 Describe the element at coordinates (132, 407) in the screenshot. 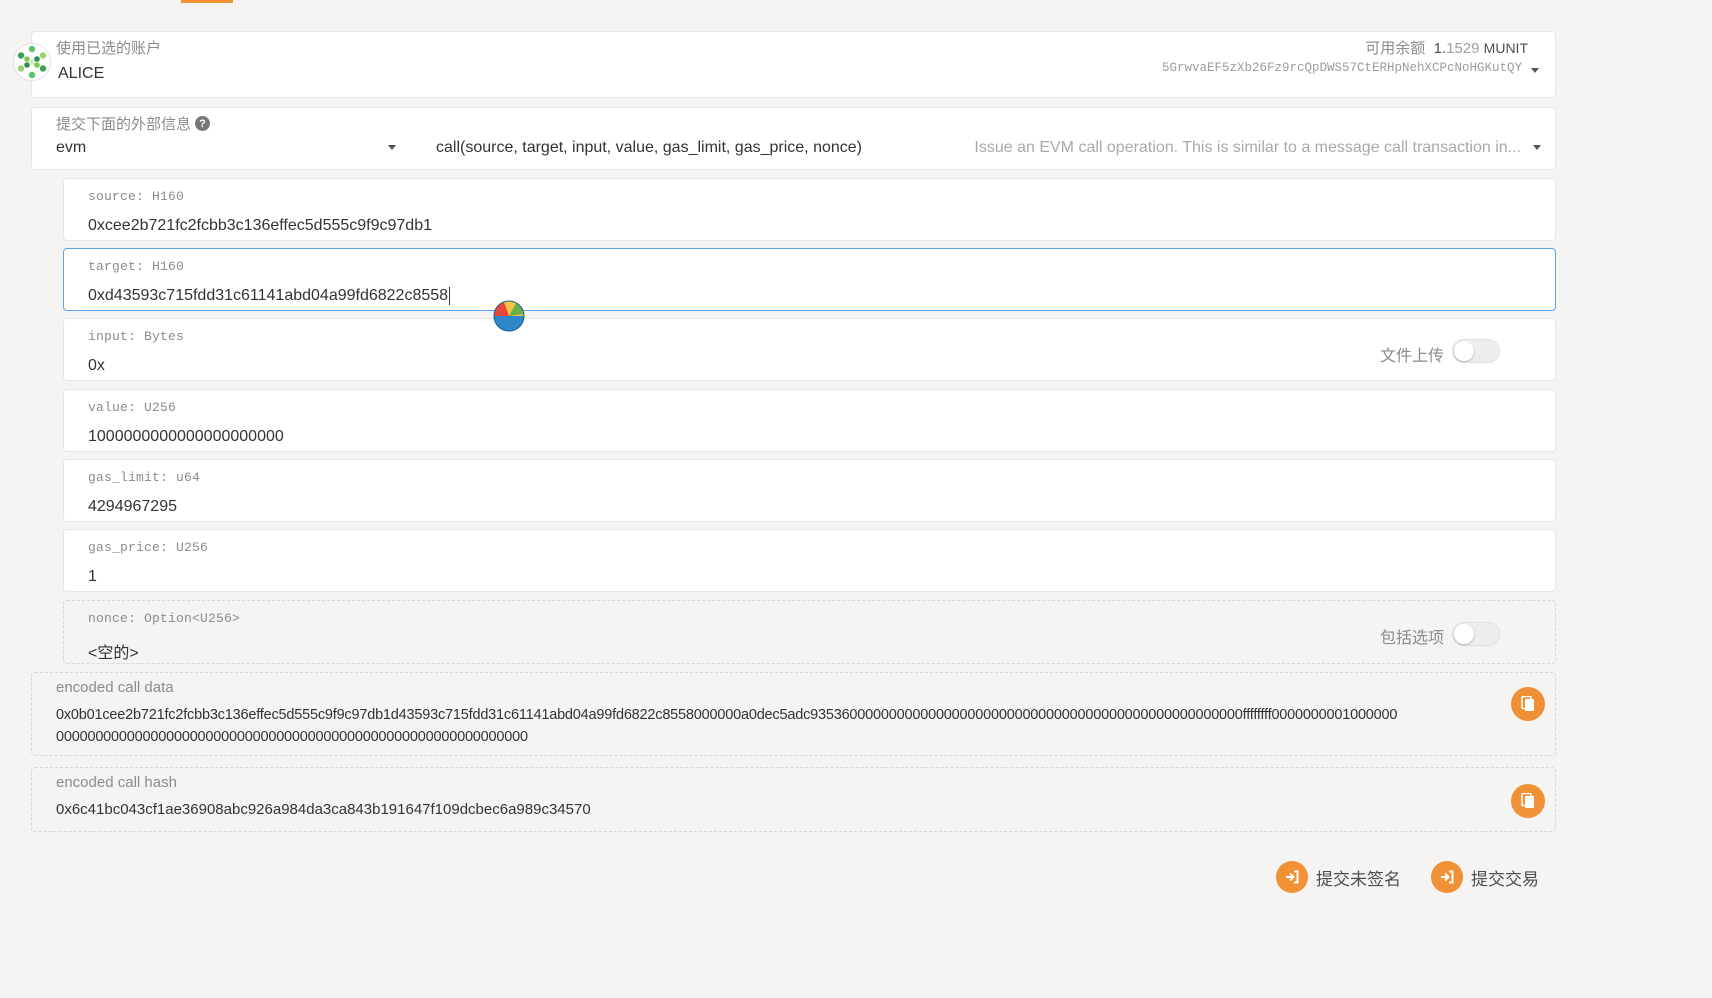

I see `param-value-label: value: U256` at that location.